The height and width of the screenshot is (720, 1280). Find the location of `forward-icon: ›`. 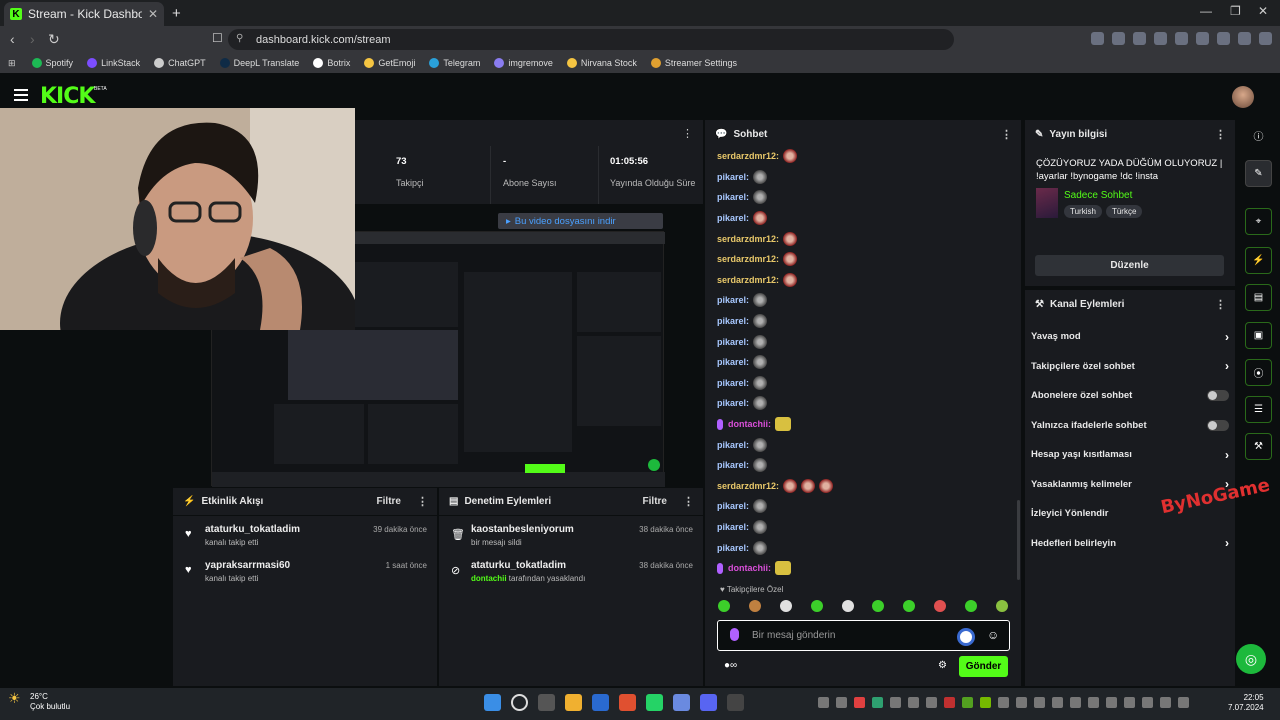

forward-icon: › is located at coordinates (32, 39).